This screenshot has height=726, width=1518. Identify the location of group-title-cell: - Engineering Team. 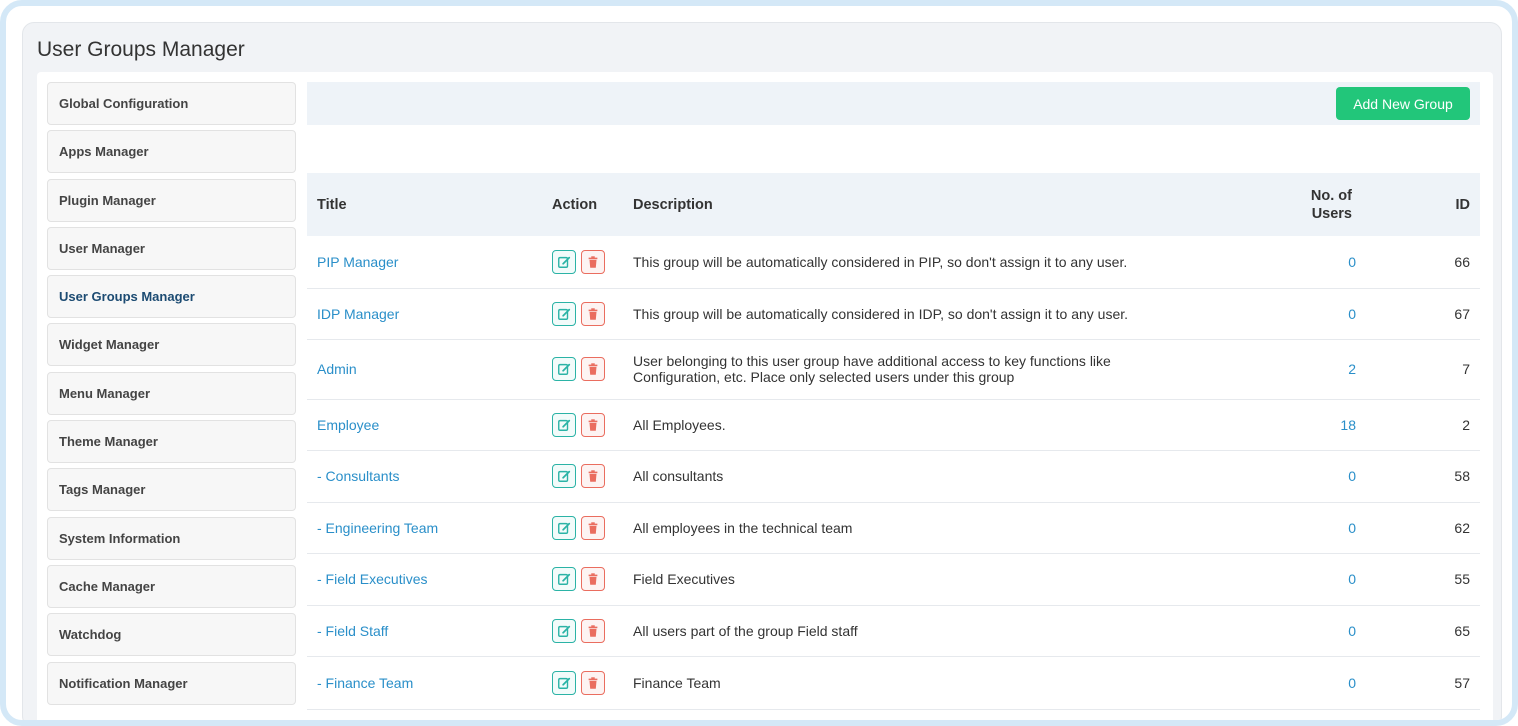
(424, 527).